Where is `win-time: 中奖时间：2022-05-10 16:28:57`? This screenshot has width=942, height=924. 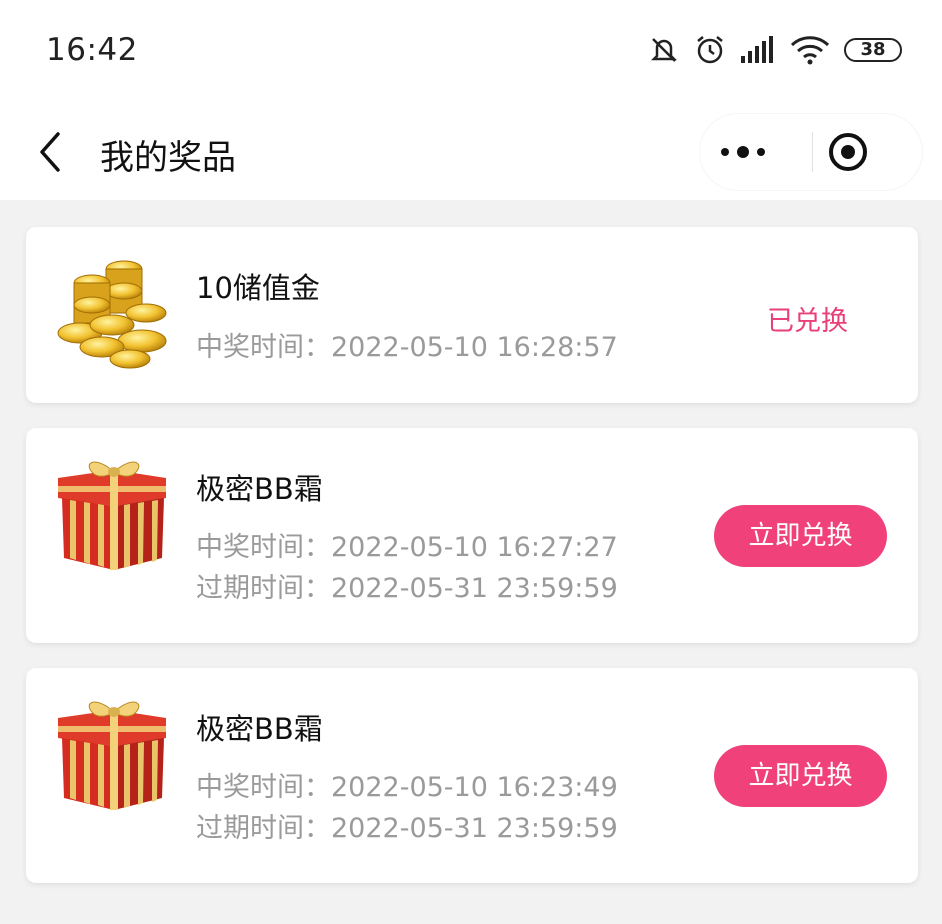
win-time: 中奖时间：2022-05-10 16:28:57 is located at coordinates (407, 347).